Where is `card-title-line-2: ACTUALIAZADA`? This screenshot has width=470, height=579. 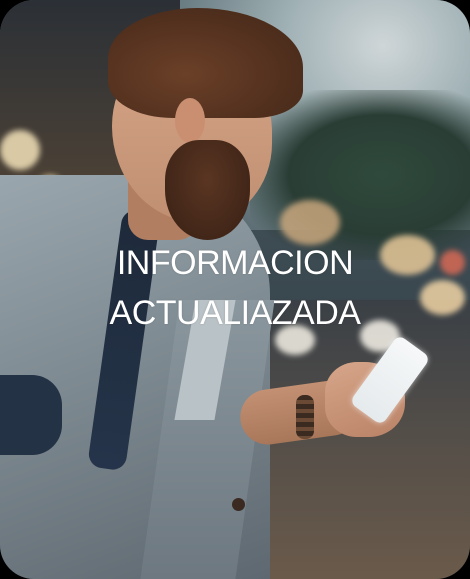 card-title-line-2: ACTUALIAZADA is located at coordinates (235, 313).